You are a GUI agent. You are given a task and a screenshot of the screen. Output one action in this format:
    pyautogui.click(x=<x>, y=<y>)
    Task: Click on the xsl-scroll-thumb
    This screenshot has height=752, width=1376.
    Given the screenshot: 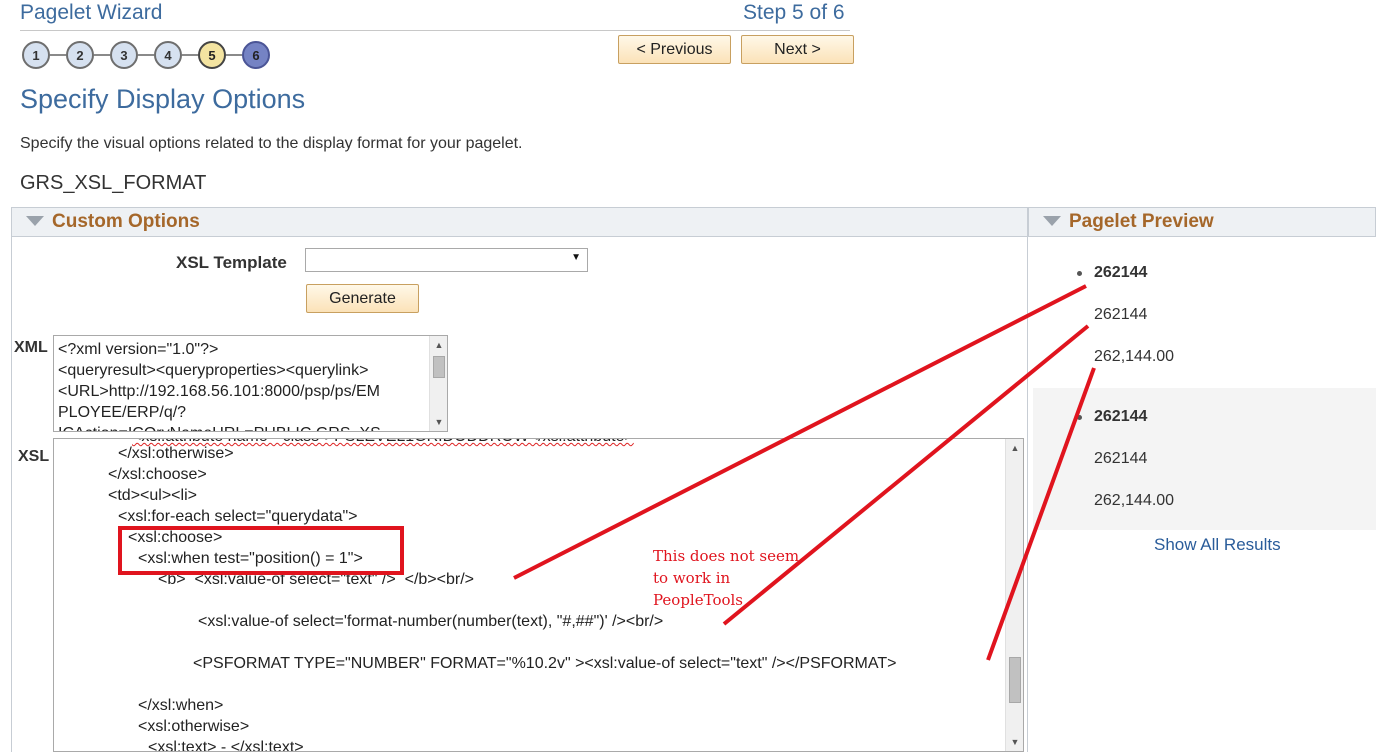 What is the action you would take?
    pyautogui.click(x=1015, y=680)
    